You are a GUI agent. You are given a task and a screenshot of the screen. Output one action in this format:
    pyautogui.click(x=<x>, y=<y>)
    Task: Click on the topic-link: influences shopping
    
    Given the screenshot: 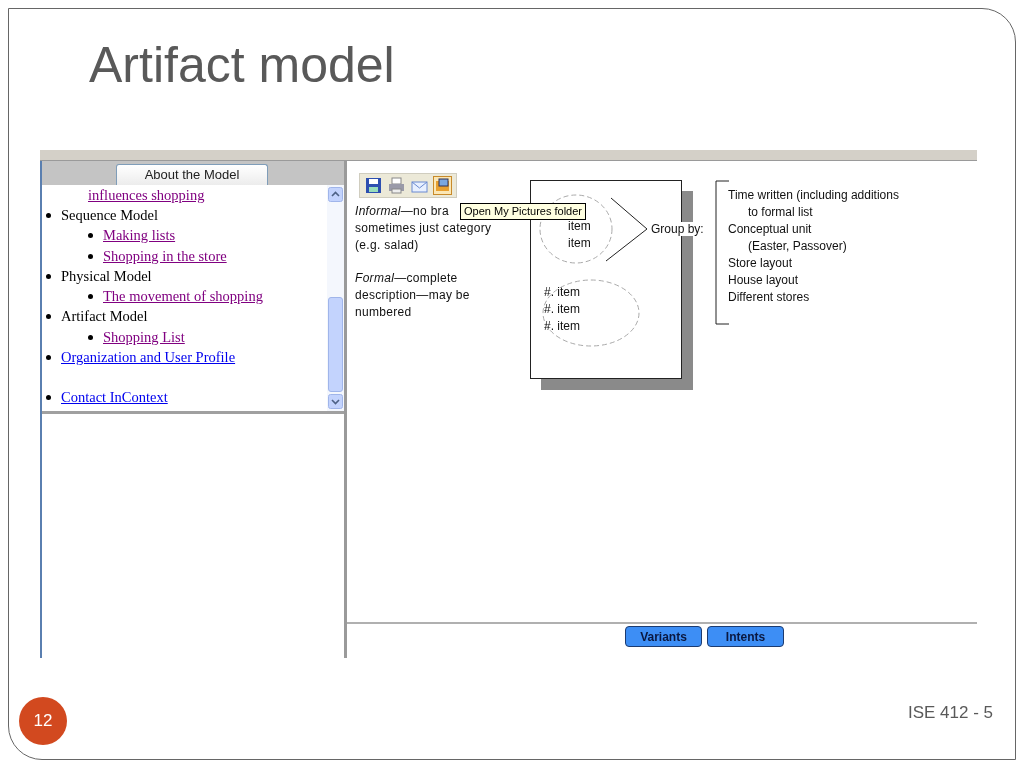 What is the action you would take?
    pyautogui.click(x=146, y=195)
    